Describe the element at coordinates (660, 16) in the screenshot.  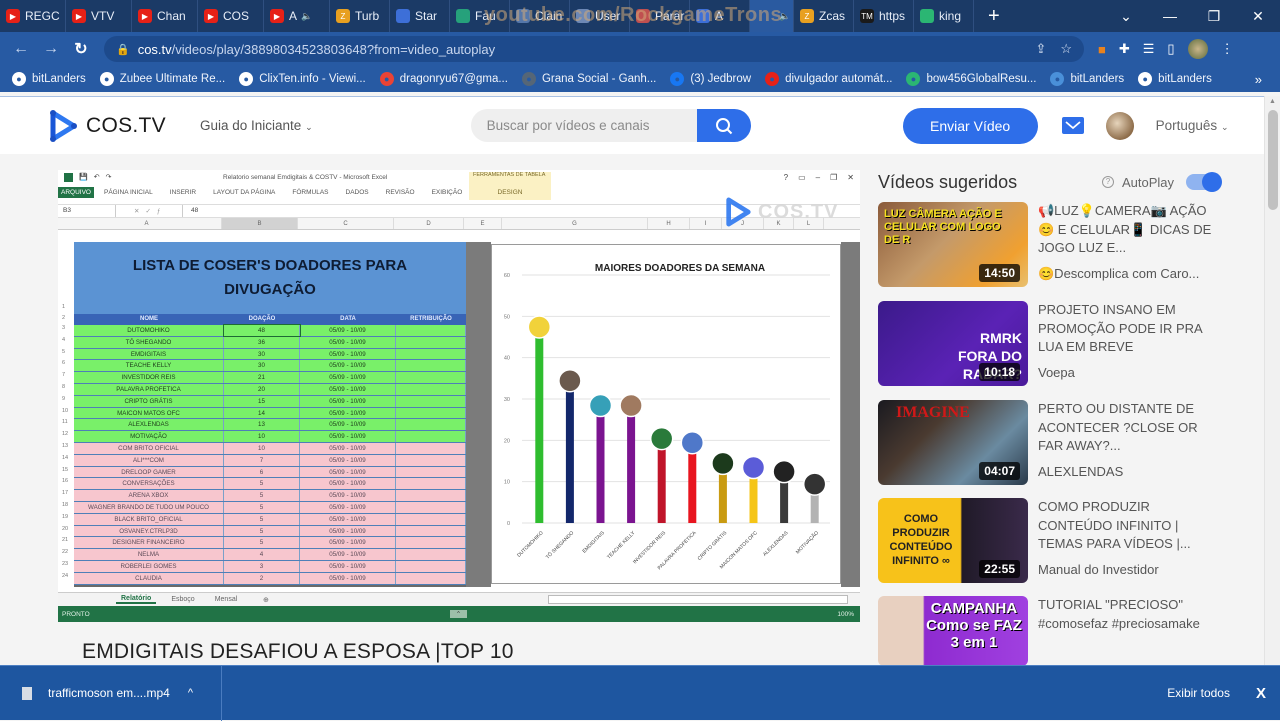
I see `browser-tab: Parar` at that location.